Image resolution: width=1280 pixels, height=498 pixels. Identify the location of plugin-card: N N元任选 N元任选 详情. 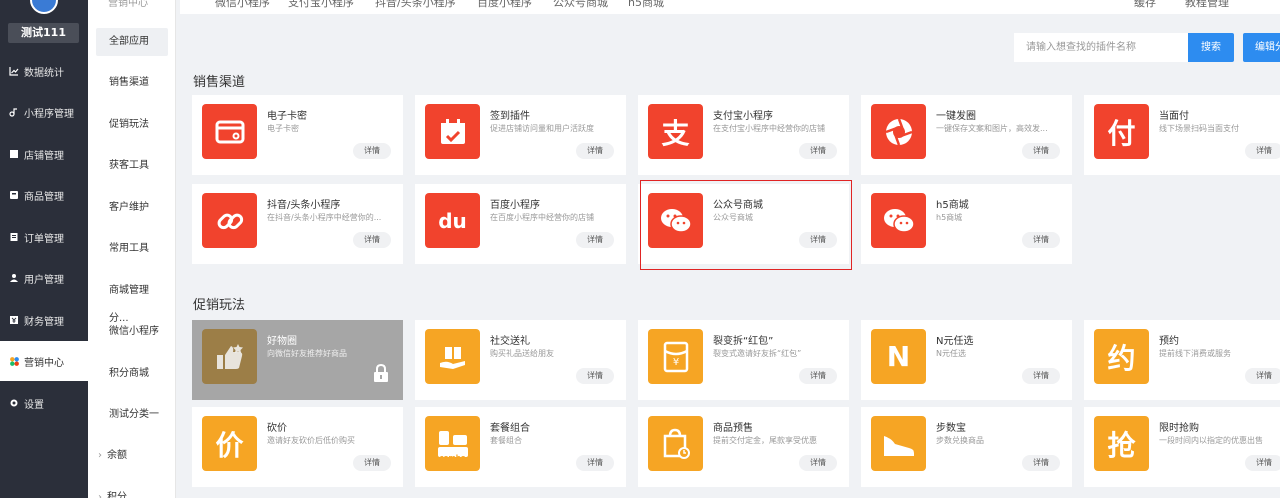
(966, 360).